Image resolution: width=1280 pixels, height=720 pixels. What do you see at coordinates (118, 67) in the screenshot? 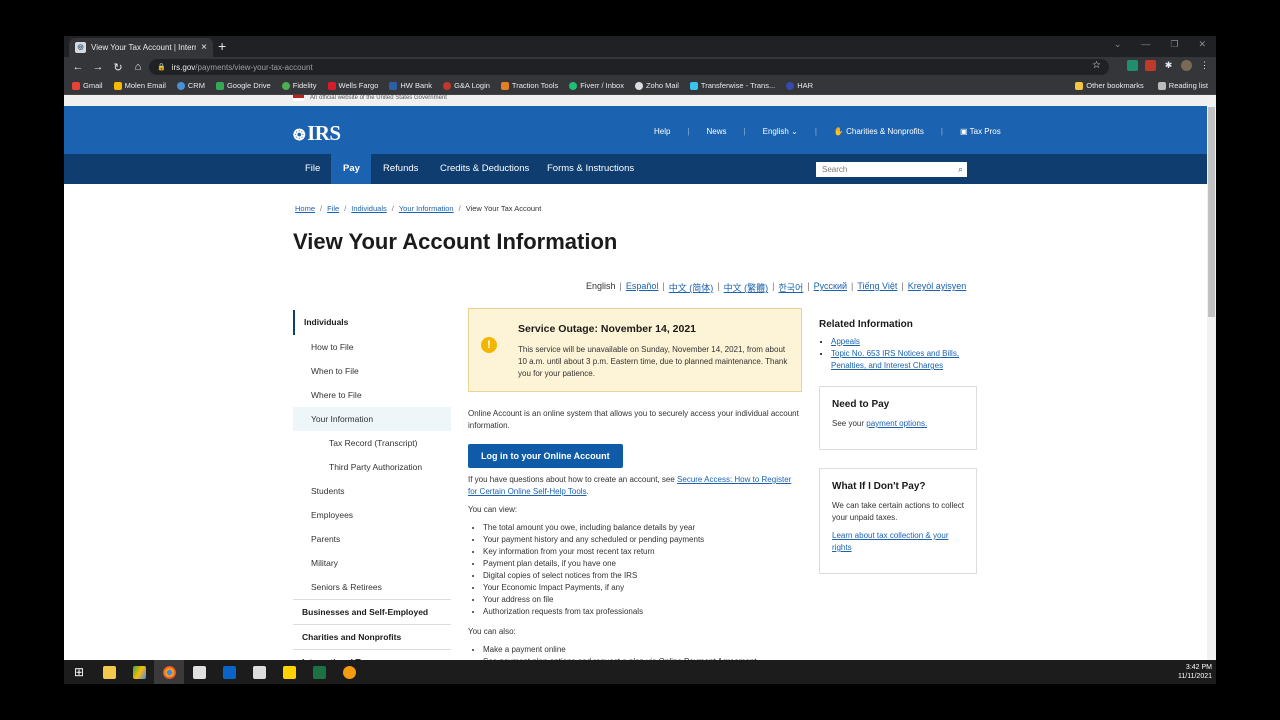
I see `reload-icon: ↻` at bounding box center [118, 67].